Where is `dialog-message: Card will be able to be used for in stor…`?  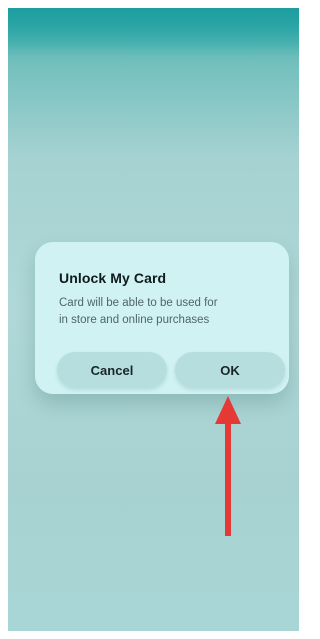
dialog-message: Card will be able to be used for in stor… is located at coordinates (169, 312).